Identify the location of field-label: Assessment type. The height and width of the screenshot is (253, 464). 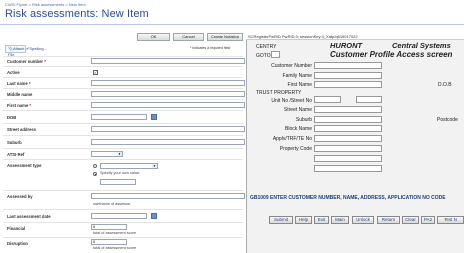
(24, 165).